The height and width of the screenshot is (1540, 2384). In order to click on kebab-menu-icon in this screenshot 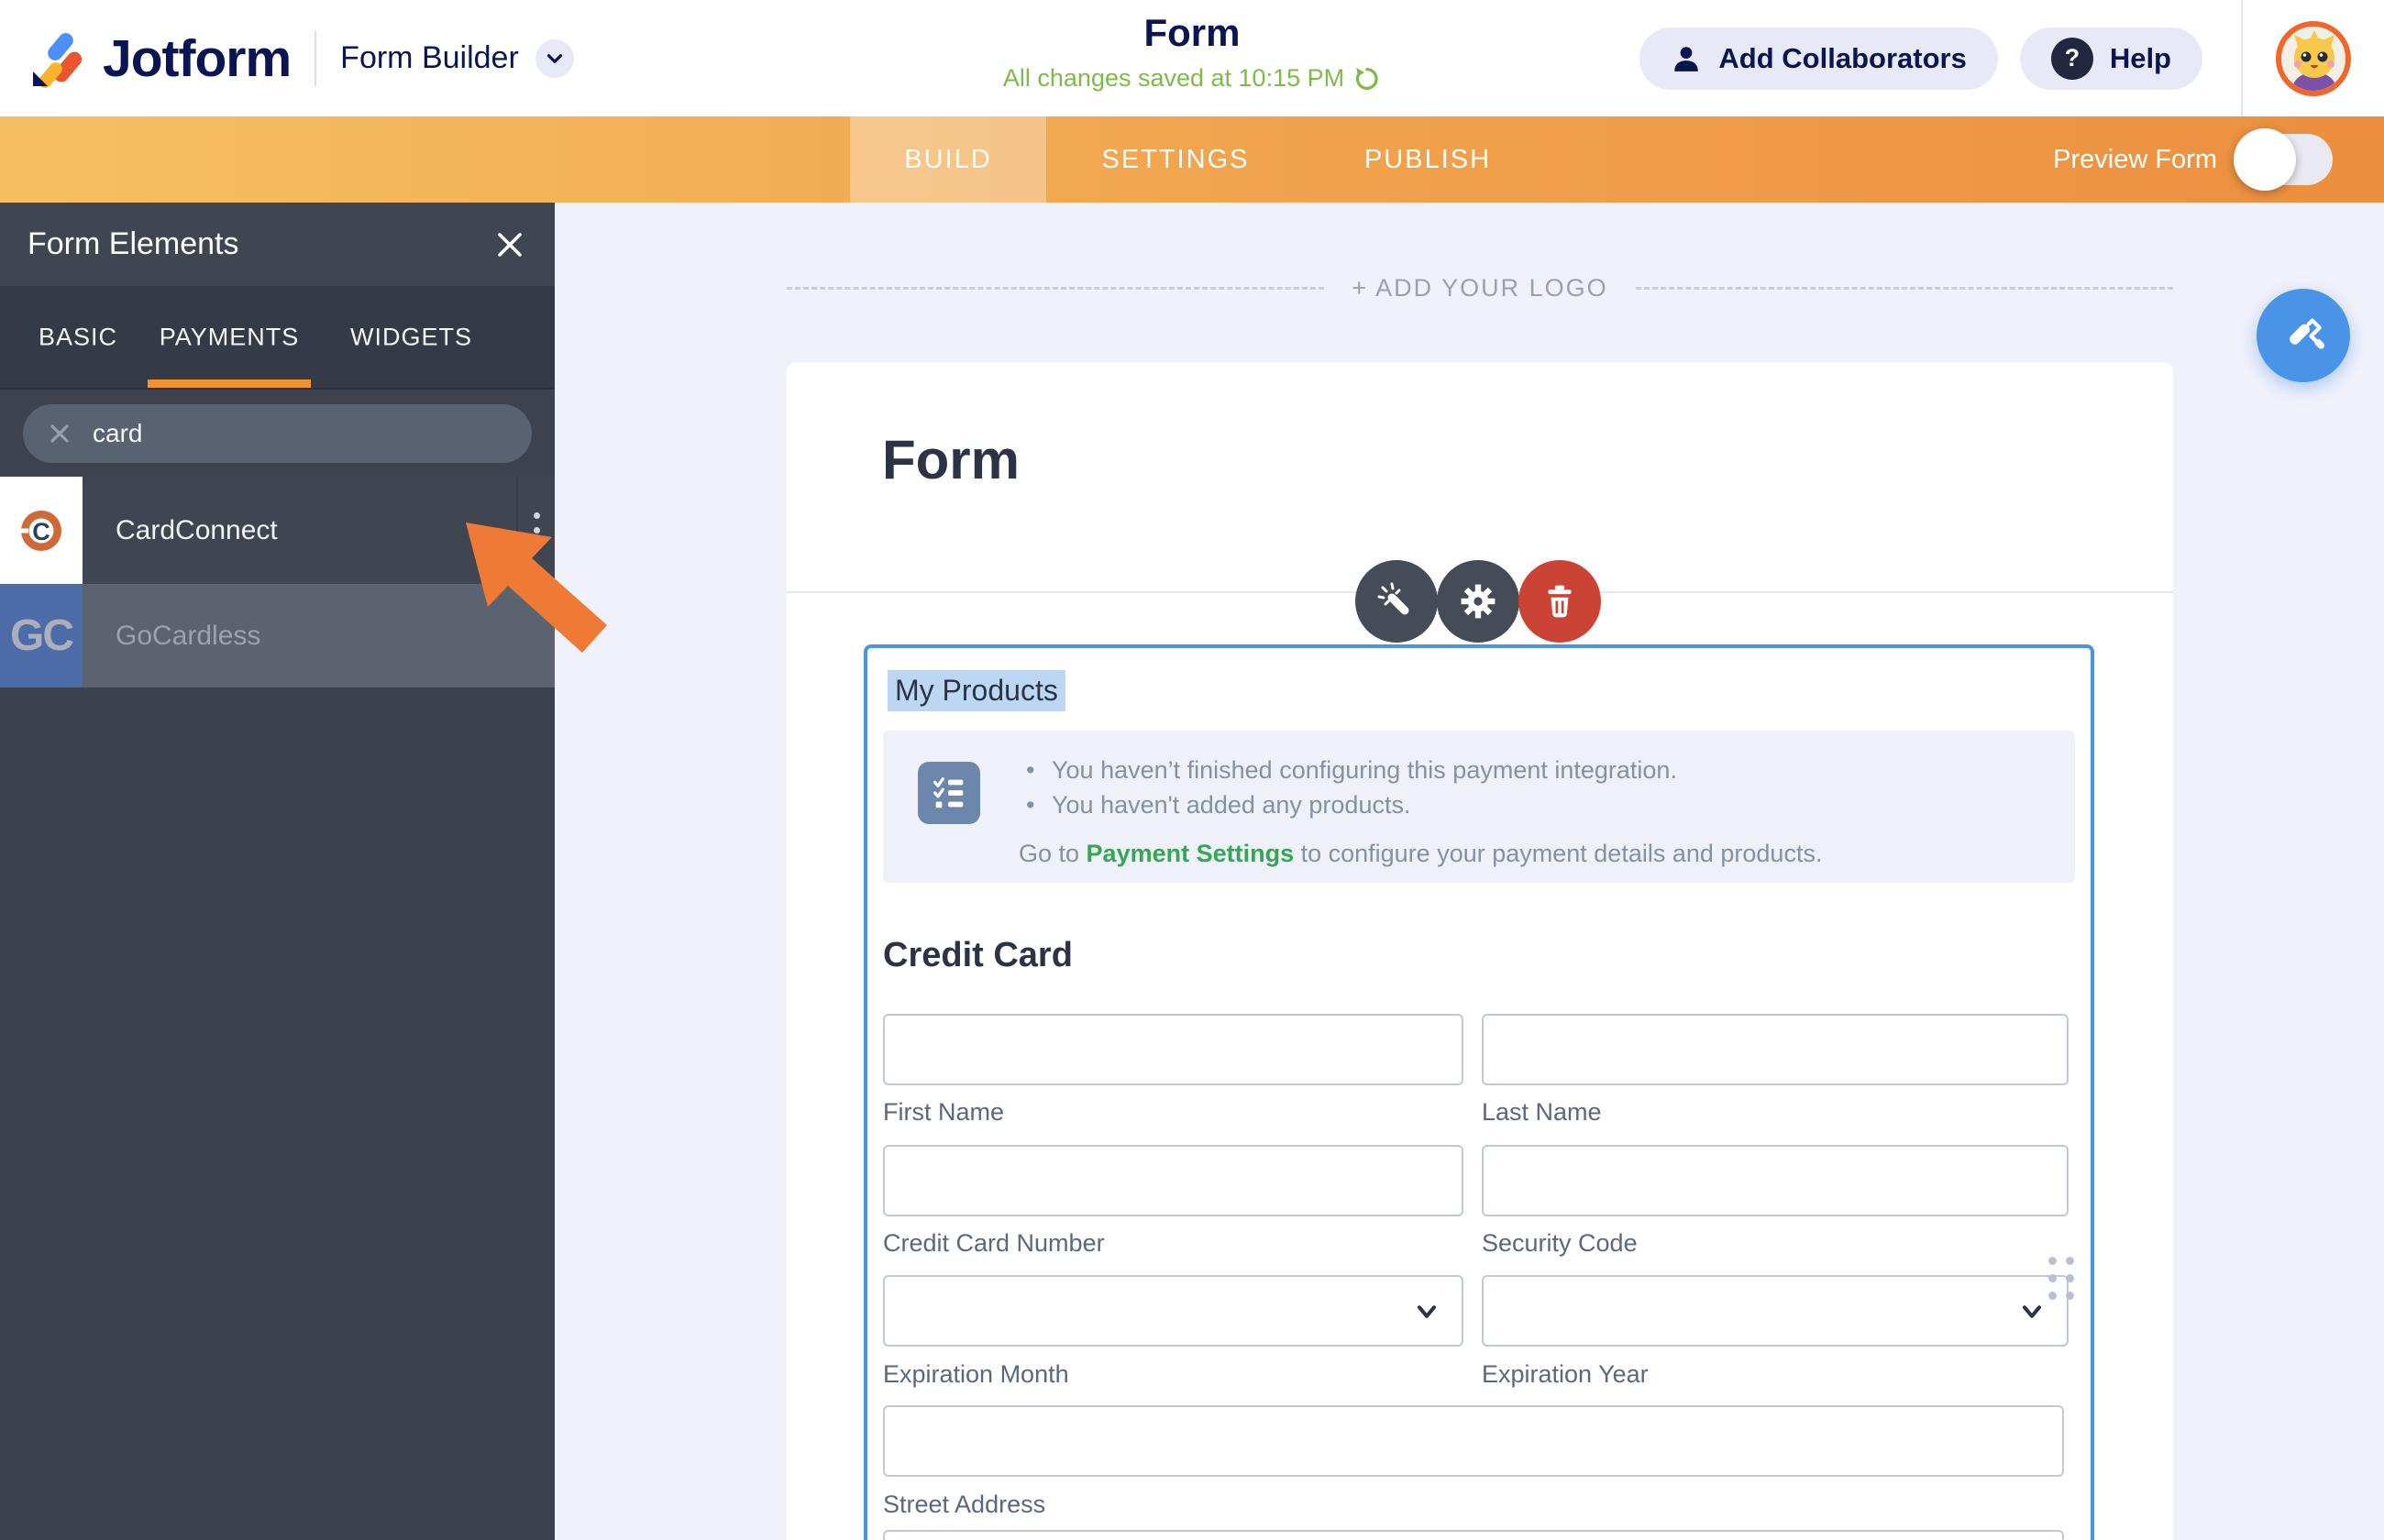, I will do `click(535, 530)`.